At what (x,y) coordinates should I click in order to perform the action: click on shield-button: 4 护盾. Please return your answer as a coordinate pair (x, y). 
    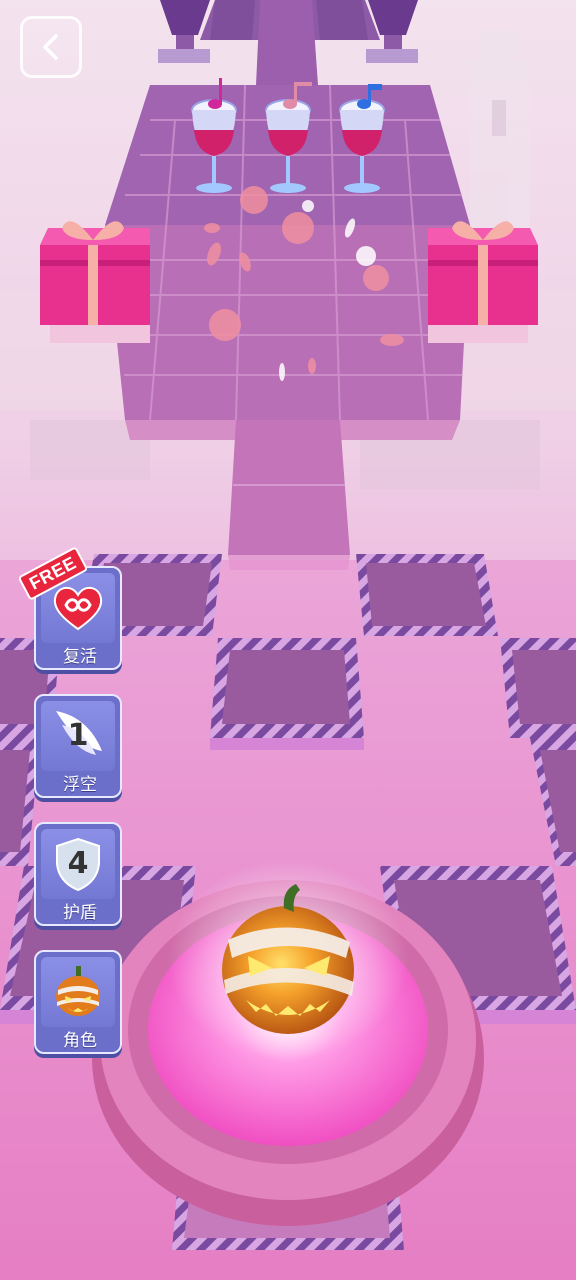
    Looking at the image, I should click on (78, 875).